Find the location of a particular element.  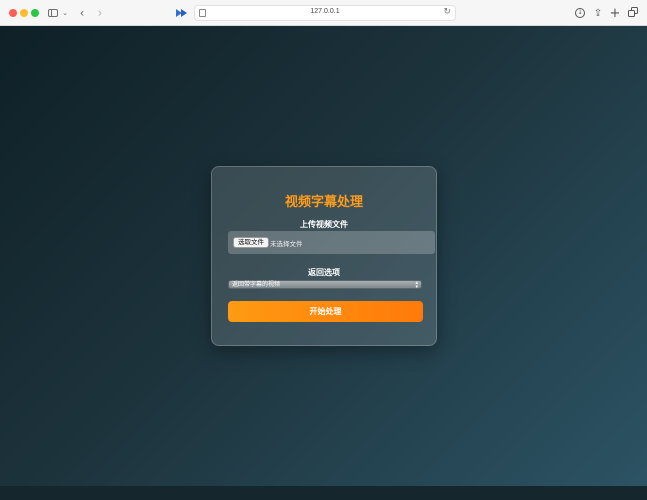

page-title: 视频字幕处理 is located at coordinates (323, 202).